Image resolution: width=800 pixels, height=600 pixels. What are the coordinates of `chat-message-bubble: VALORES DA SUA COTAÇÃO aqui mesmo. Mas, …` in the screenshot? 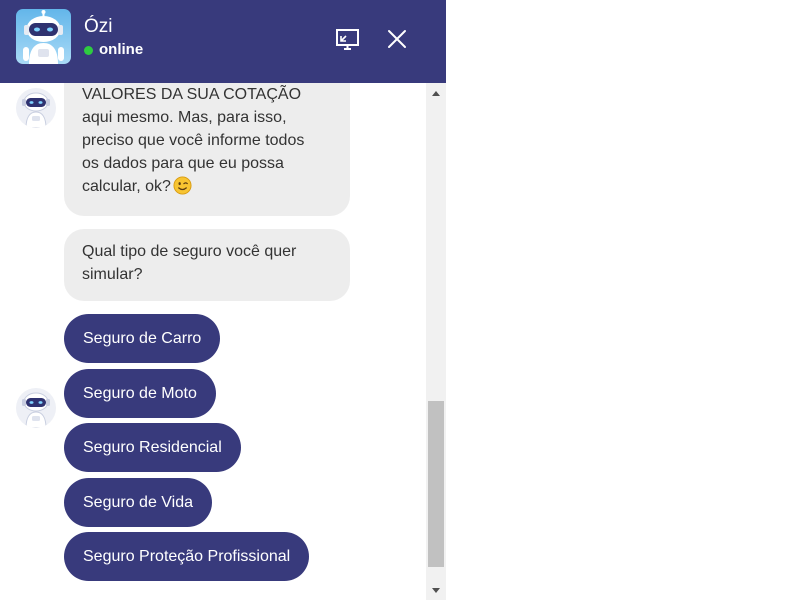 It's located at (207, 149).